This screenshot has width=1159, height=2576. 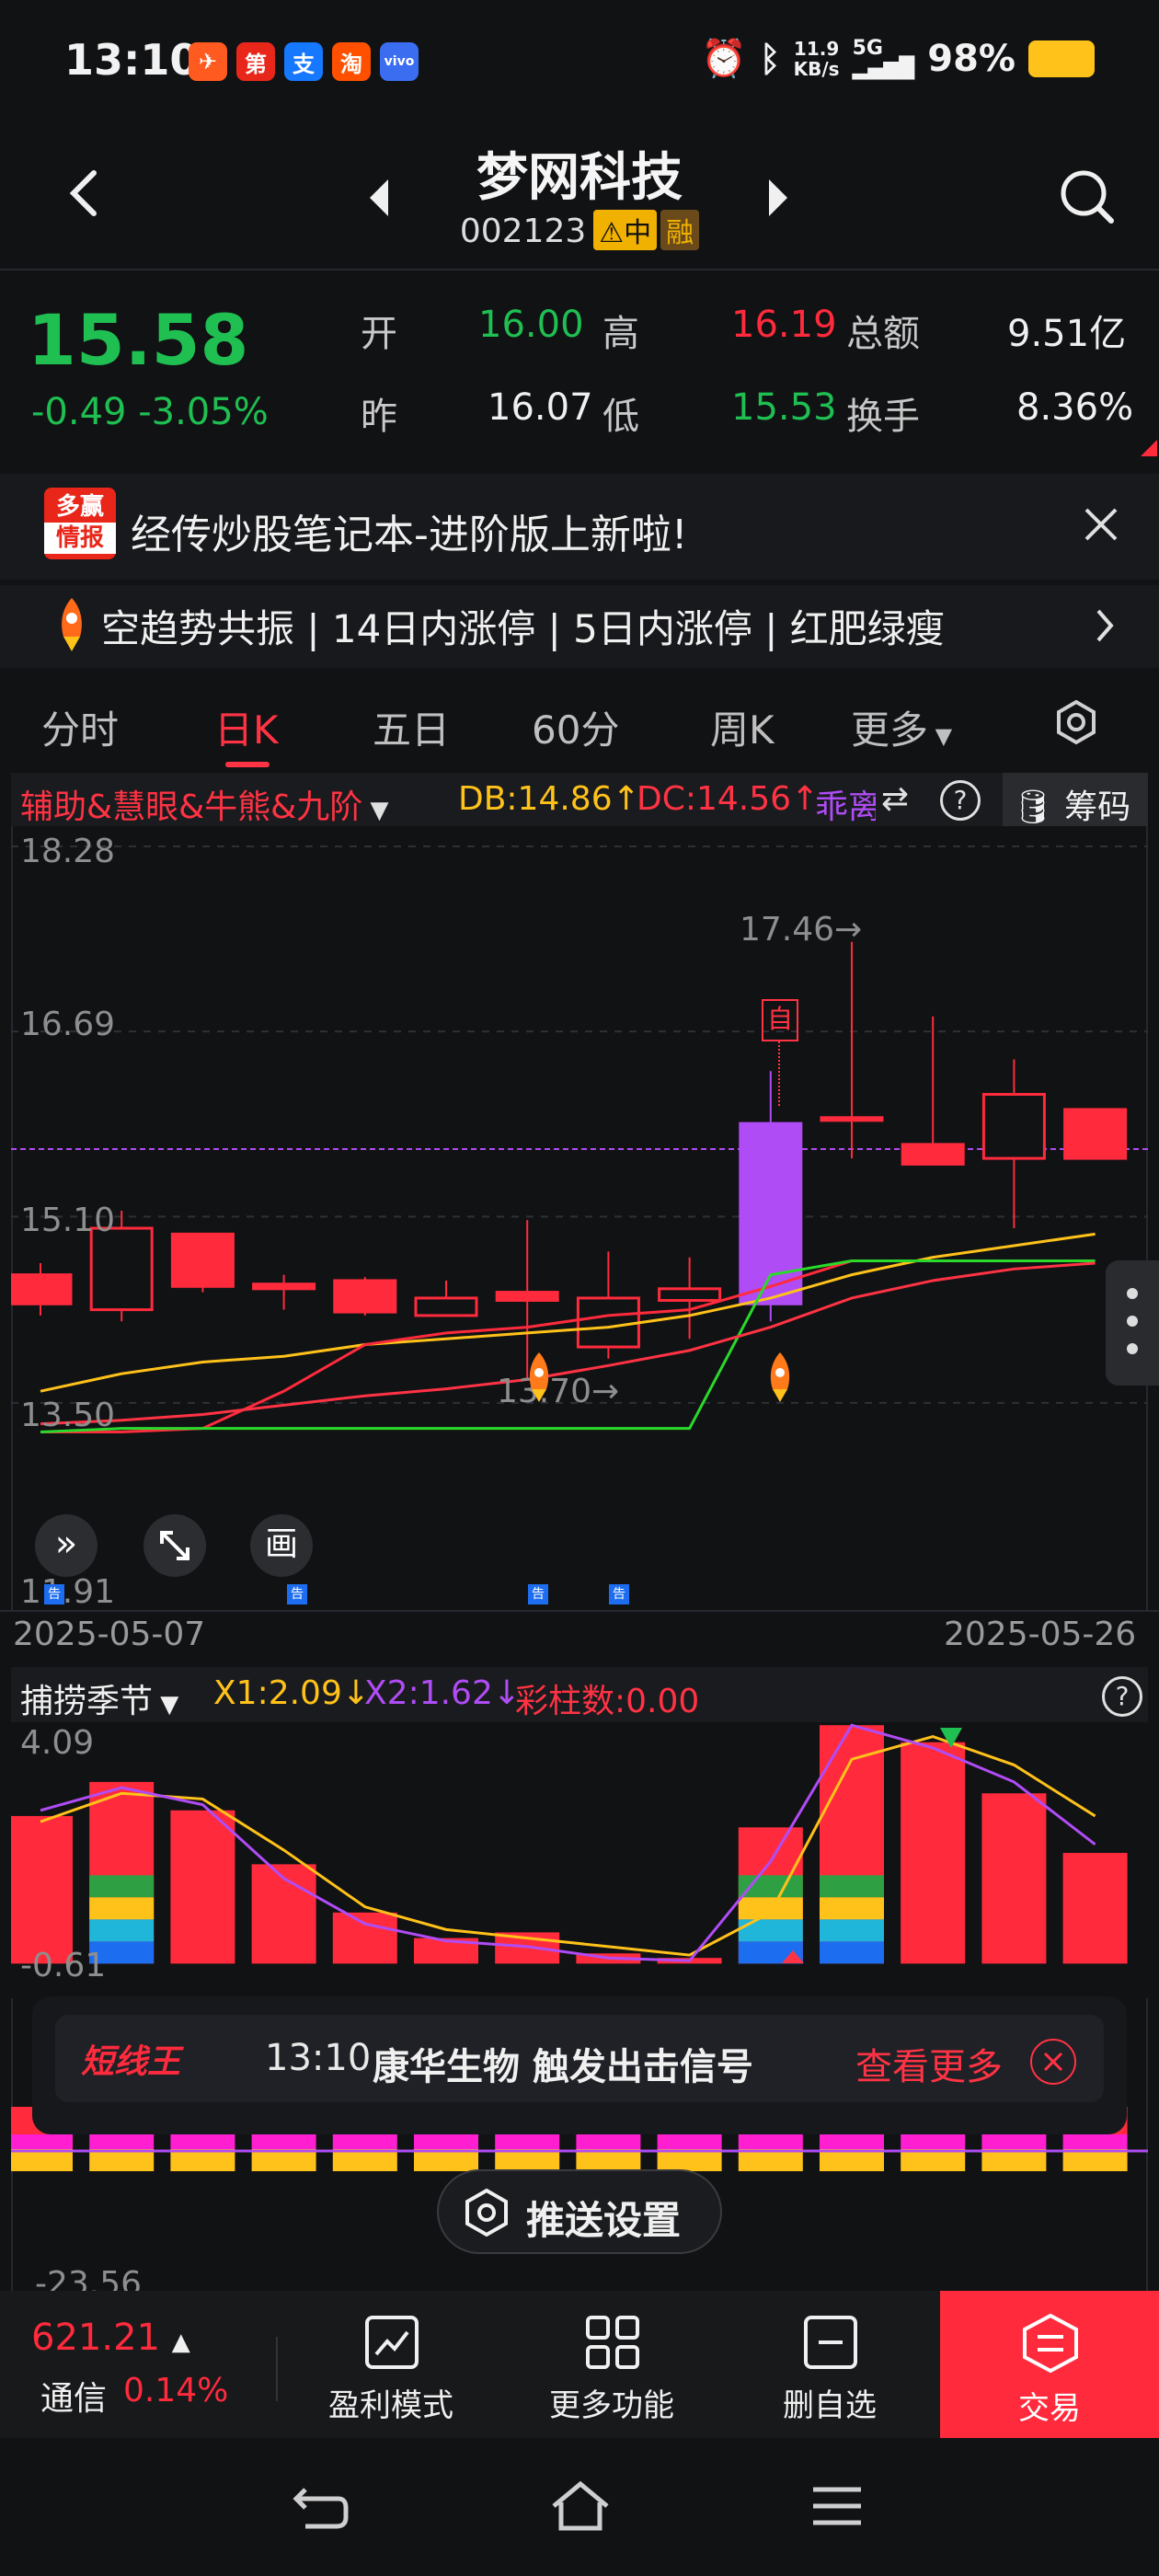 I want to click on side-menu-handle, so click(x=1132, y=1323).